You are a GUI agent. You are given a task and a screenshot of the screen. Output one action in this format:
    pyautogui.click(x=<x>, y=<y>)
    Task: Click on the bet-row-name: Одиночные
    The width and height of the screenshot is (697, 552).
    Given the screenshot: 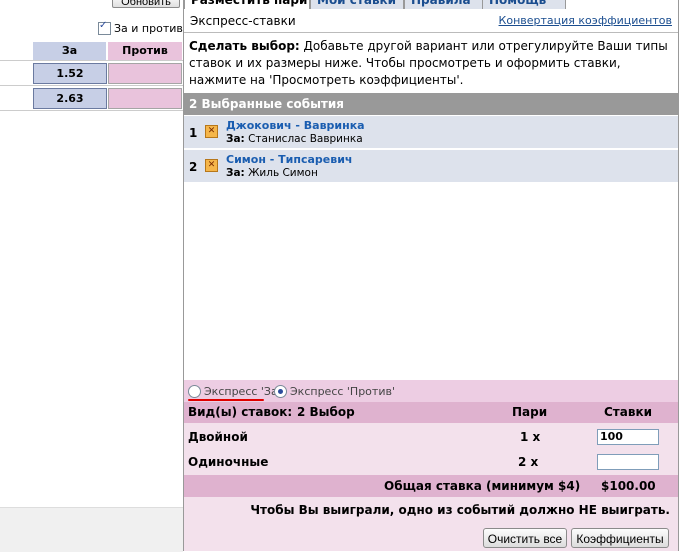 What is the action you would take?
    pyautogui.click(x=228, y=462)
    